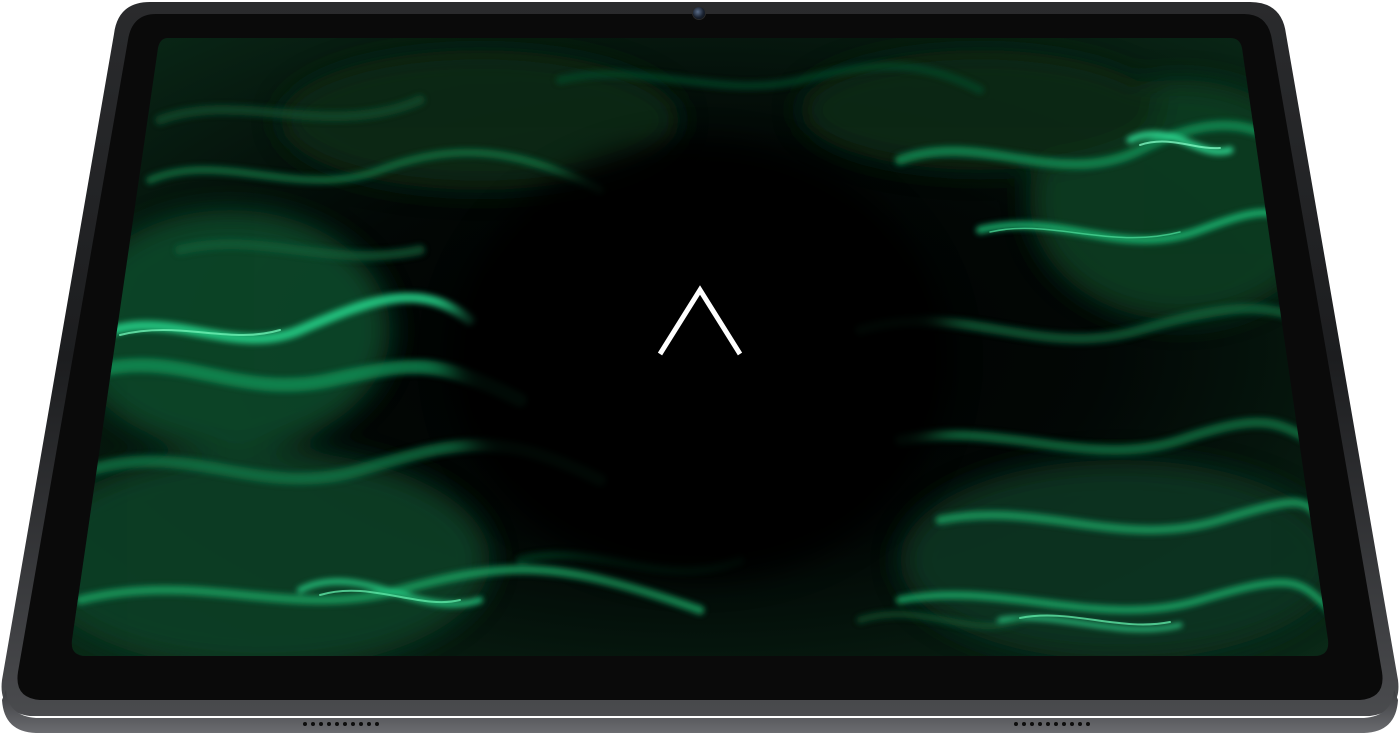  Describe the element at coordinates (700, 321) in the screenshot. I see `chevron-up-logo-icon` at that location.